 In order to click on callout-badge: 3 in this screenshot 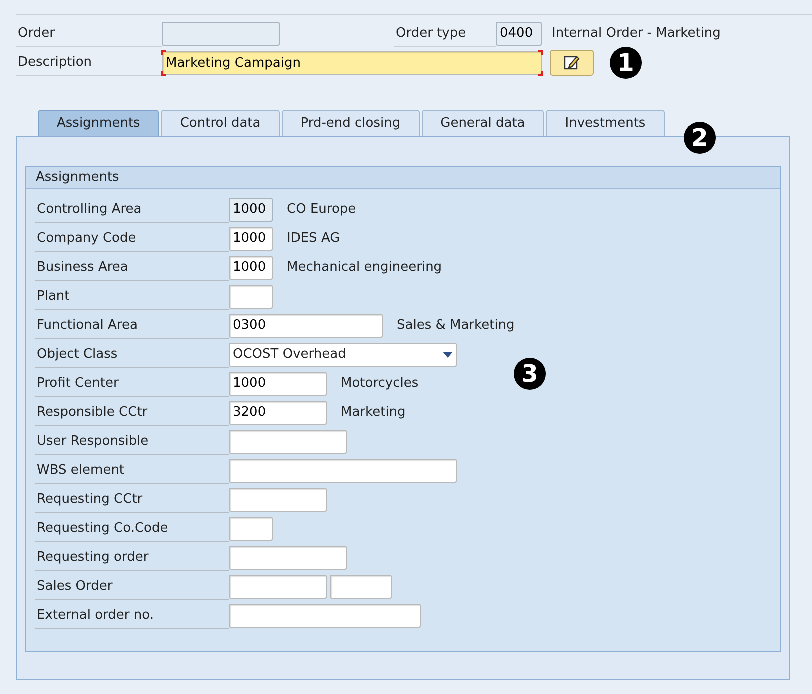, I will do `click(530, 374)`.